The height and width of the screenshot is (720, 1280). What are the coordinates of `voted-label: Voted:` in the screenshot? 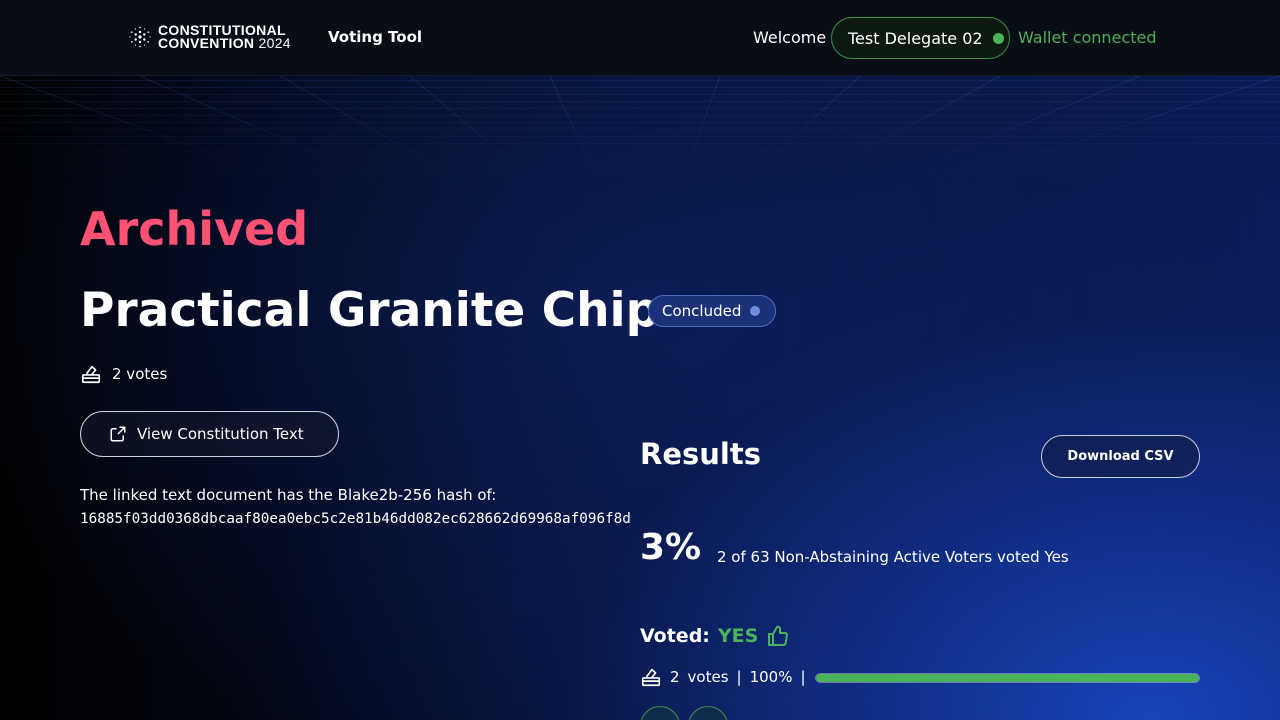 It's located at (675, 636).